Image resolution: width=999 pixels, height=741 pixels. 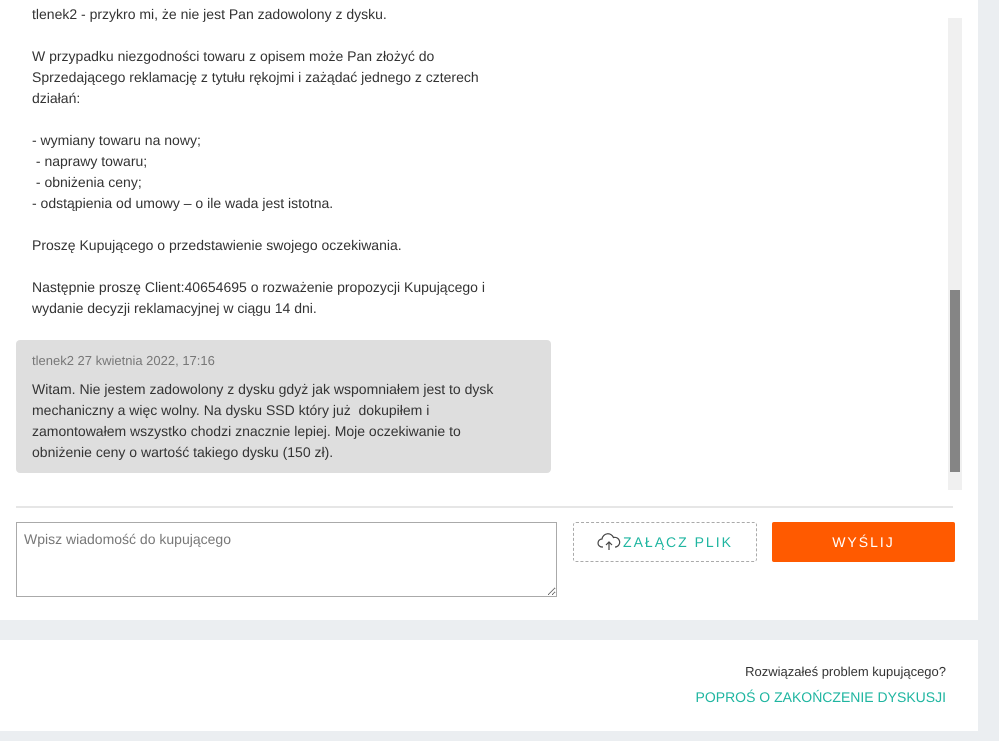 What do you see at coordinates (821, 697) in the screenshot?
I see `end-discussion-link: POPROŚ O ZAKOŃCZENIE DYSKUSJI` at bounding box center [821, 697].